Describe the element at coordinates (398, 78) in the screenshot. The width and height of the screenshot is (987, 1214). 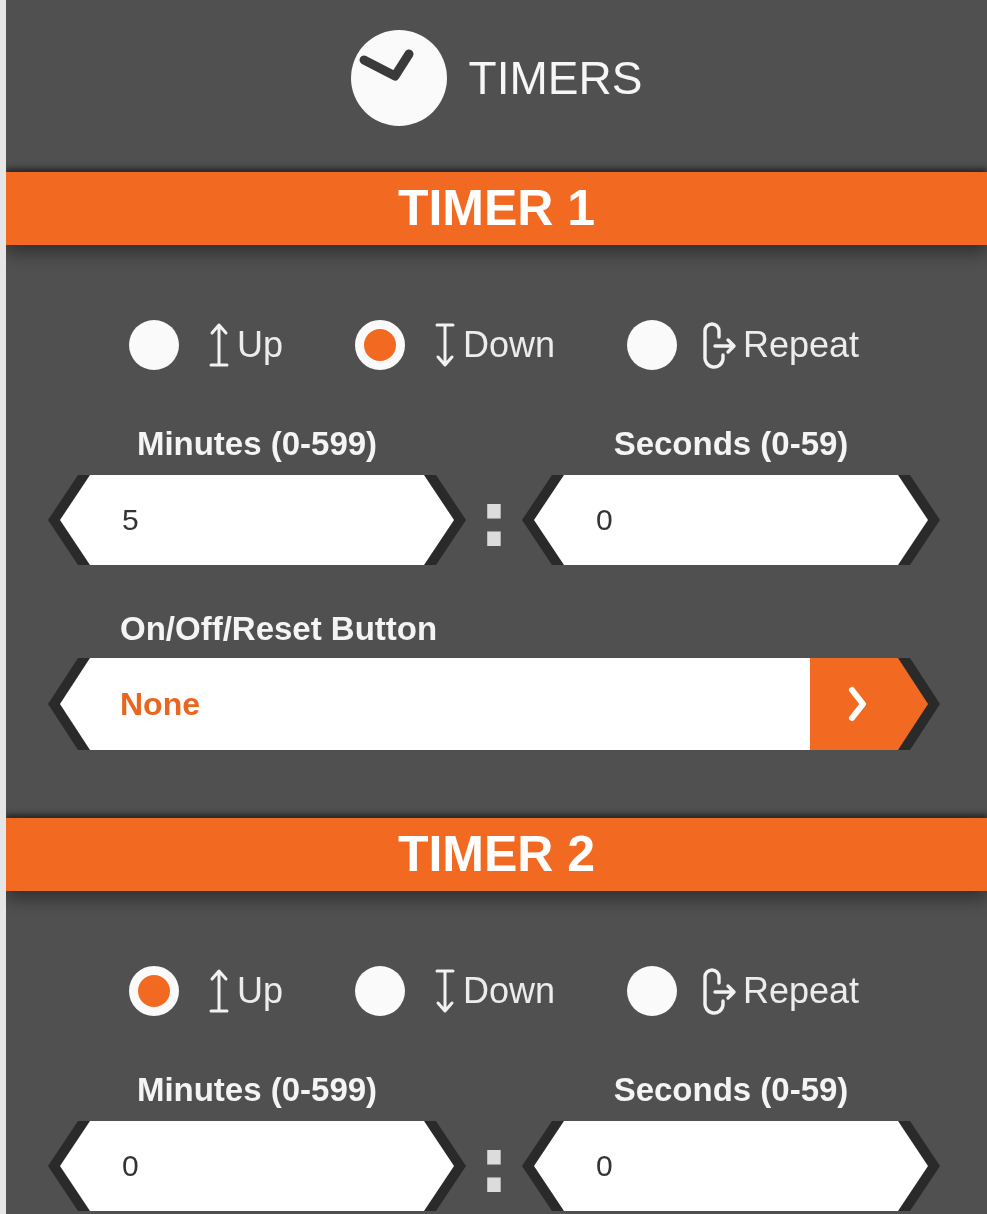
I see `clock-icon` at that location.